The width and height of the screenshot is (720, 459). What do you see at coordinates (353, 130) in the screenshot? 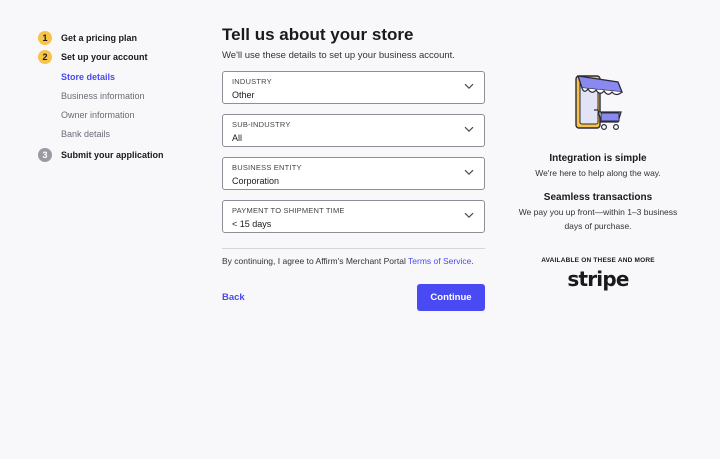
I see `sub-industry-select: SUB-INDUSTRY All` at bounding box center [353, 130].